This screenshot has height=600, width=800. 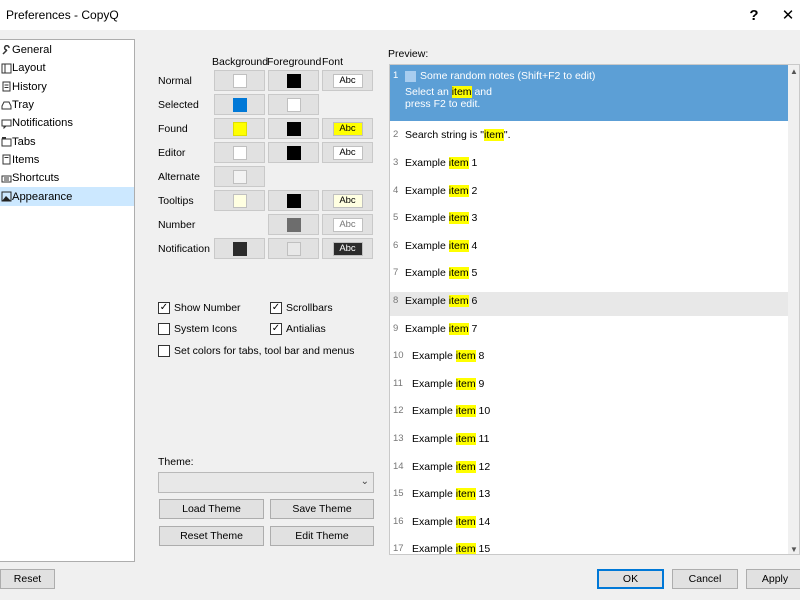 What do you see at coordinates (590, 304) in the screenshot?
I see `list-item: 8 Example item 6` at bounding box center [590, 304].